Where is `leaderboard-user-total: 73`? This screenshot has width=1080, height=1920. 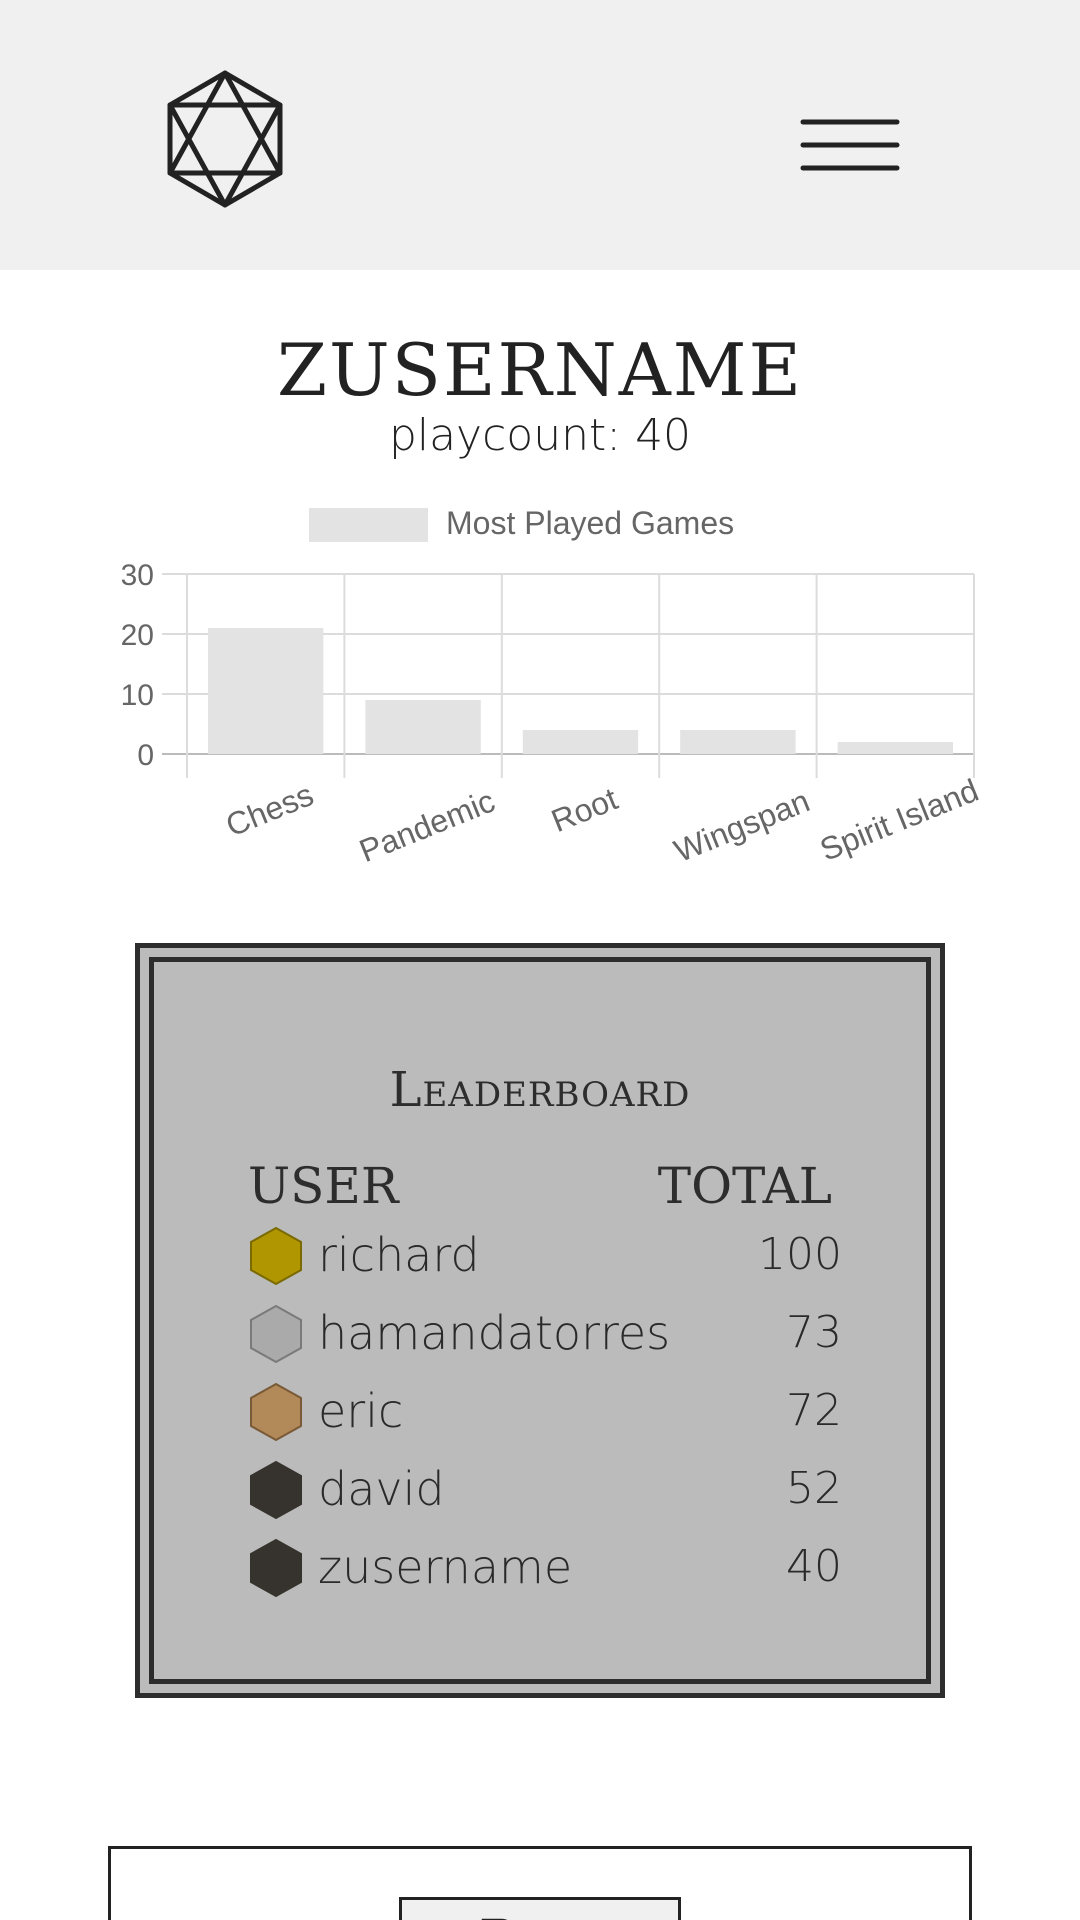 leaderboard-user-total: 73 is located at coordinates (814, 1332).